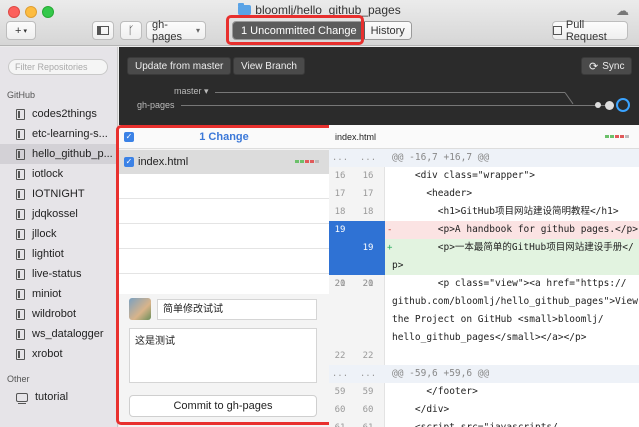  Describe the element at coordinates (617, 136) in the screenshot. I see `change-stats-icon` at that location.